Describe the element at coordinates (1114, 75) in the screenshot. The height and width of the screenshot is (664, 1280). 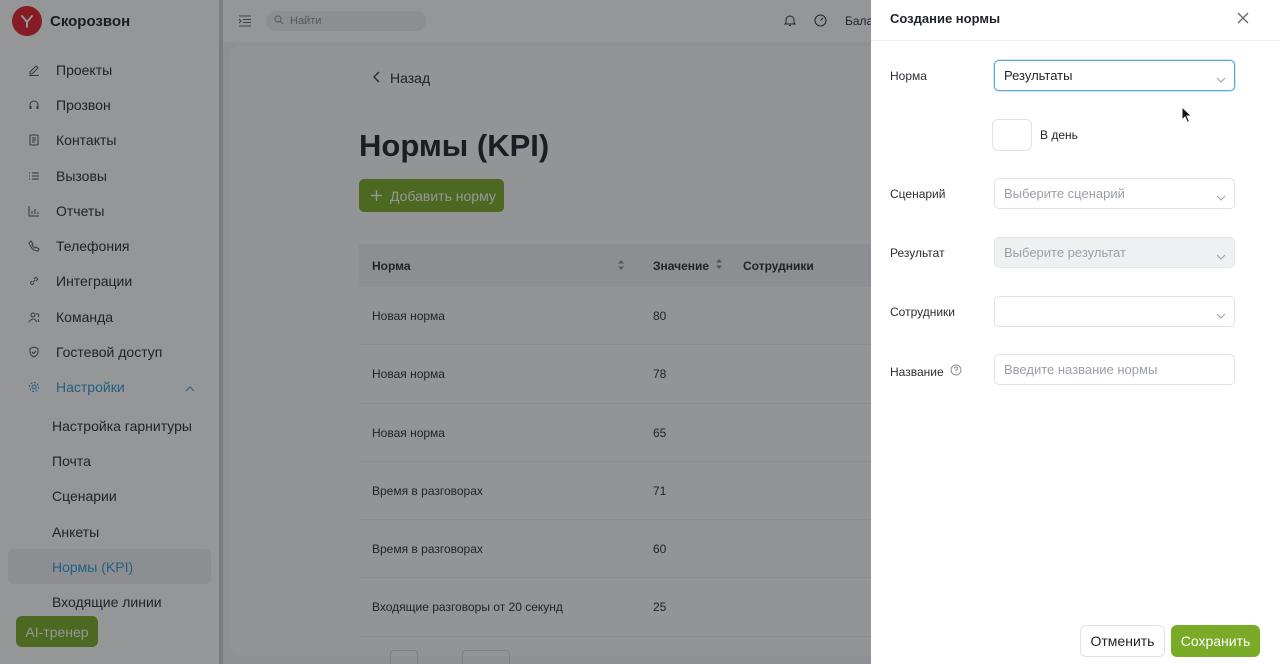
I see `norm-select: Результаты` at that location.